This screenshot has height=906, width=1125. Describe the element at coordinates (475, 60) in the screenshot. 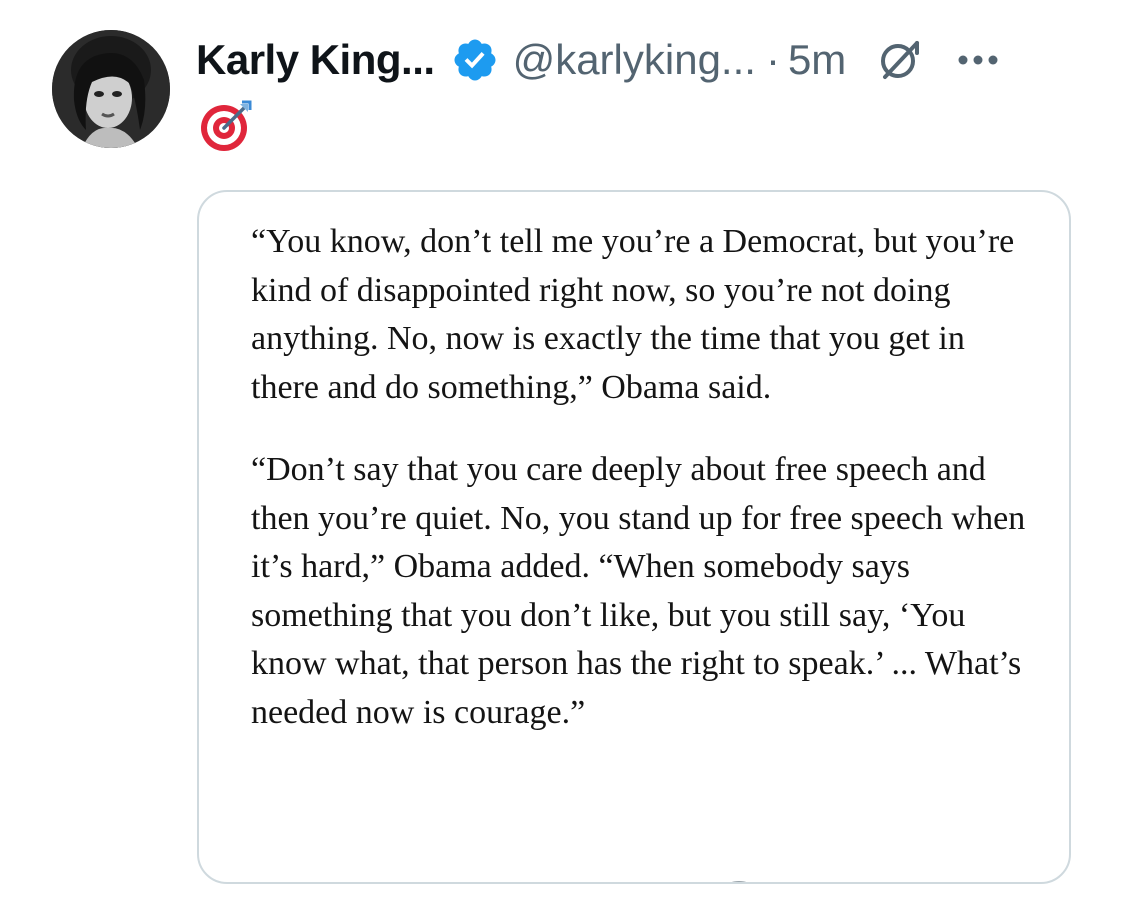

I see `verified-badge-icon` at that location.